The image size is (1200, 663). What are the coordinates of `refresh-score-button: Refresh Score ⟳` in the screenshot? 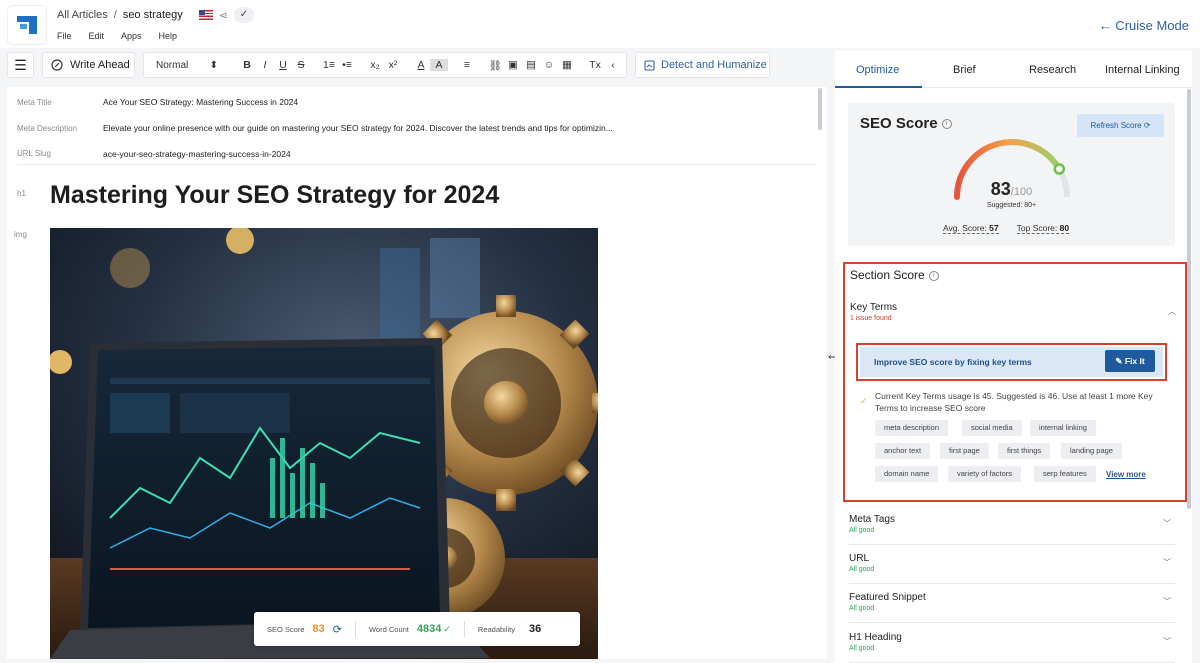 It's located at (1120, 125).